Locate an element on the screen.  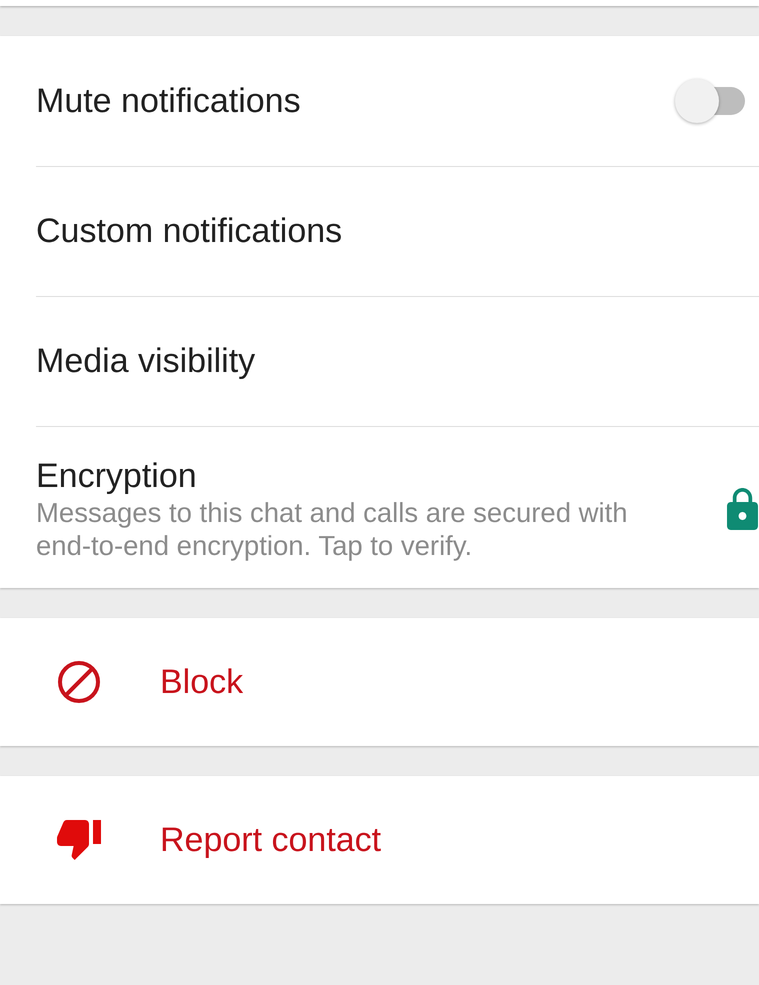
setting-label: Custom notifications is located at coordinates (189, 231).